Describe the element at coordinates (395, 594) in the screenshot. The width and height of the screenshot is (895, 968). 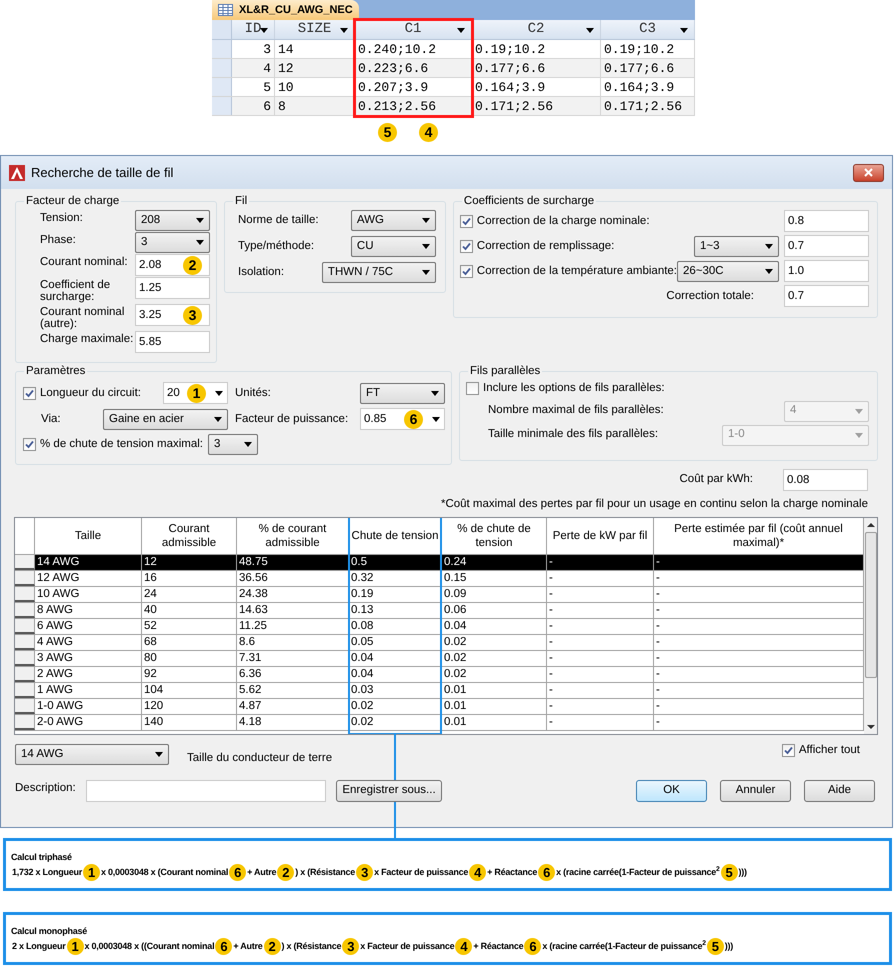
I see `grid-cell: 0.19` at that location.